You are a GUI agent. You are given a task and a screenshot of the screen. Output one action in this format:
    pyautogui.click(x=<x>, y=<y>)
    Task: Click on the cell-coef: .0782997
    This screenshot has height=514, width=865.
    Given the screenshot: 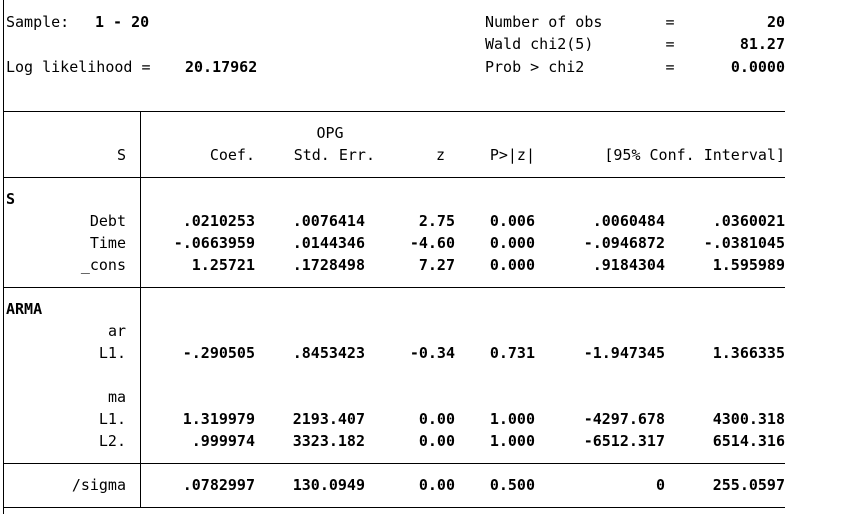 What is the action you would take?
    pyautogui.click(x=218, y=485)
    